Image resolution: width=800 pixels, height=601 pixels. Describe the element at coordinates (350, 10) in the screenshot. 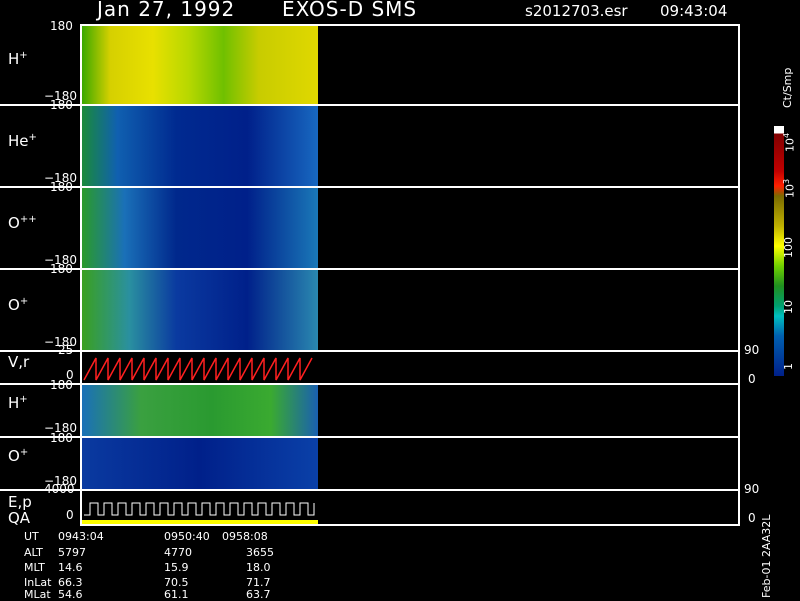

I see `instrument-name: EXOS-D SMS` at that location.